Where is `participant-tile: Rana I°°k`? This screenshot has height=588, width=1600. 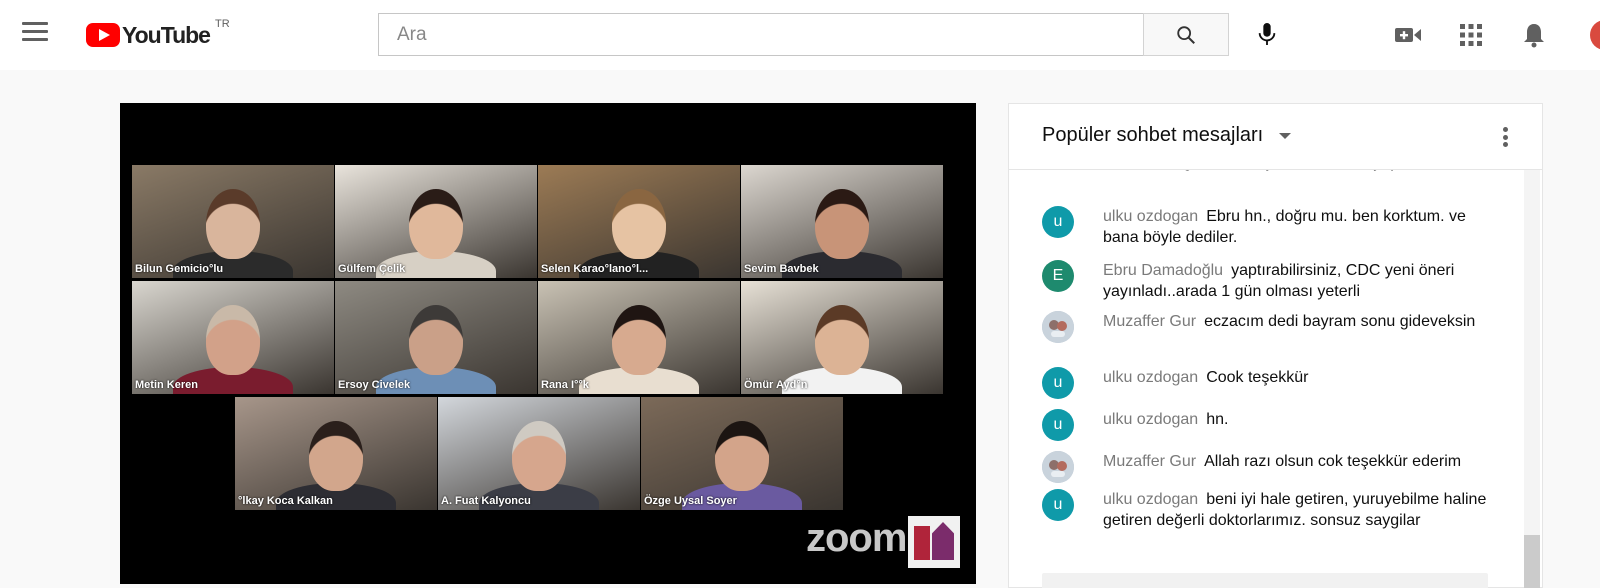
participant-tile: Rana I°°k is located at coordinates (639, 337).